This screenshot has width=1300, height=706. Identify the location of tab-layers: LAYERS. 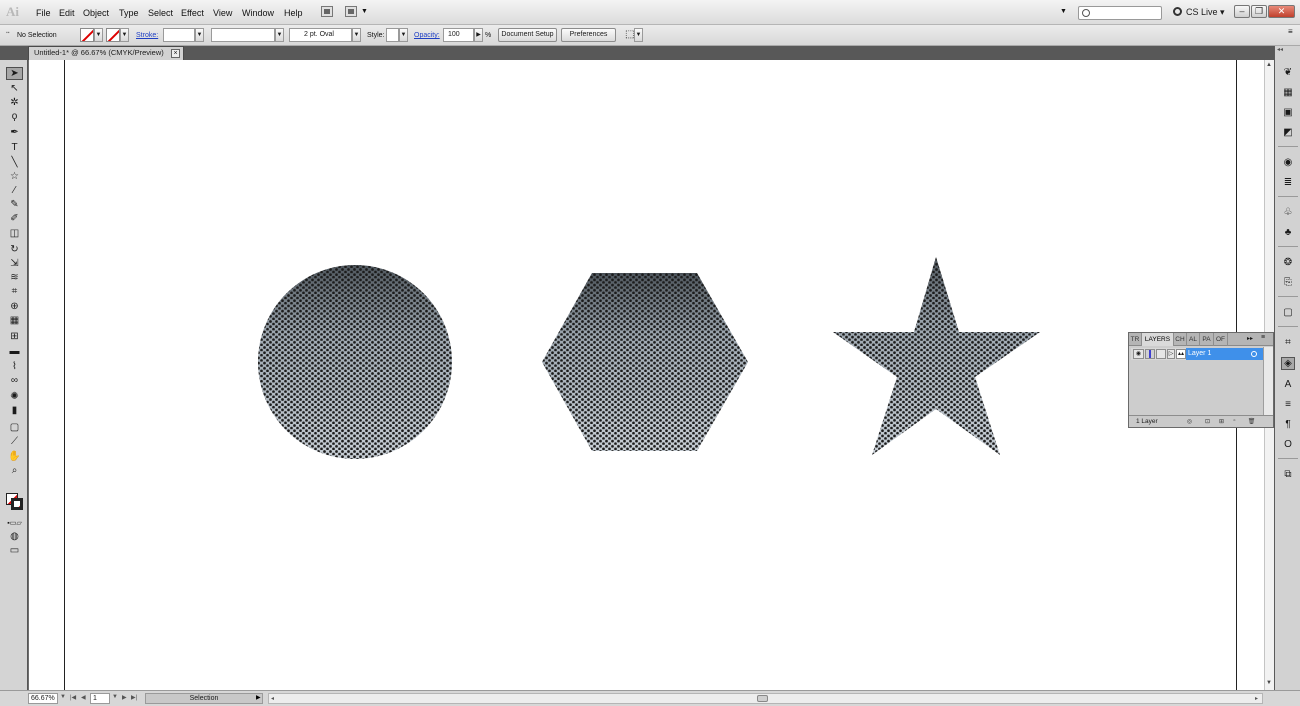
(1158, 339).